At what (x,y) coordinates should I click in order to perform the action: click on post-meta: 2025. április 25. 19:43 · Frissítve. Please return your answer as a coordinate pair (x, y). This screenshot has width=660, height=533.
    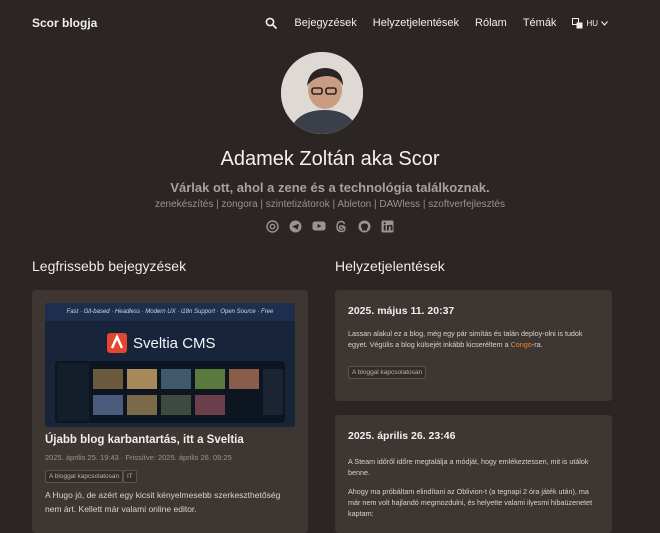
    Looking at the image, I should click on (138, 457).